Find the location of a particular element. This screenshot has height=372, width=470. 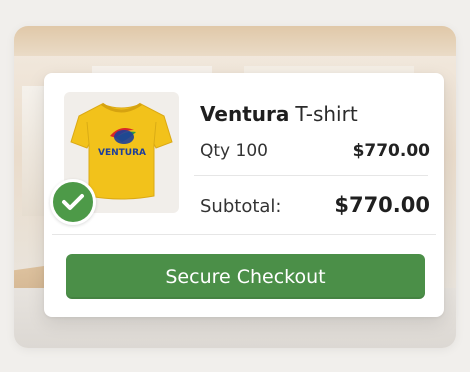

product-title: Ventura T-shirt is located at coordinates (279, 114).